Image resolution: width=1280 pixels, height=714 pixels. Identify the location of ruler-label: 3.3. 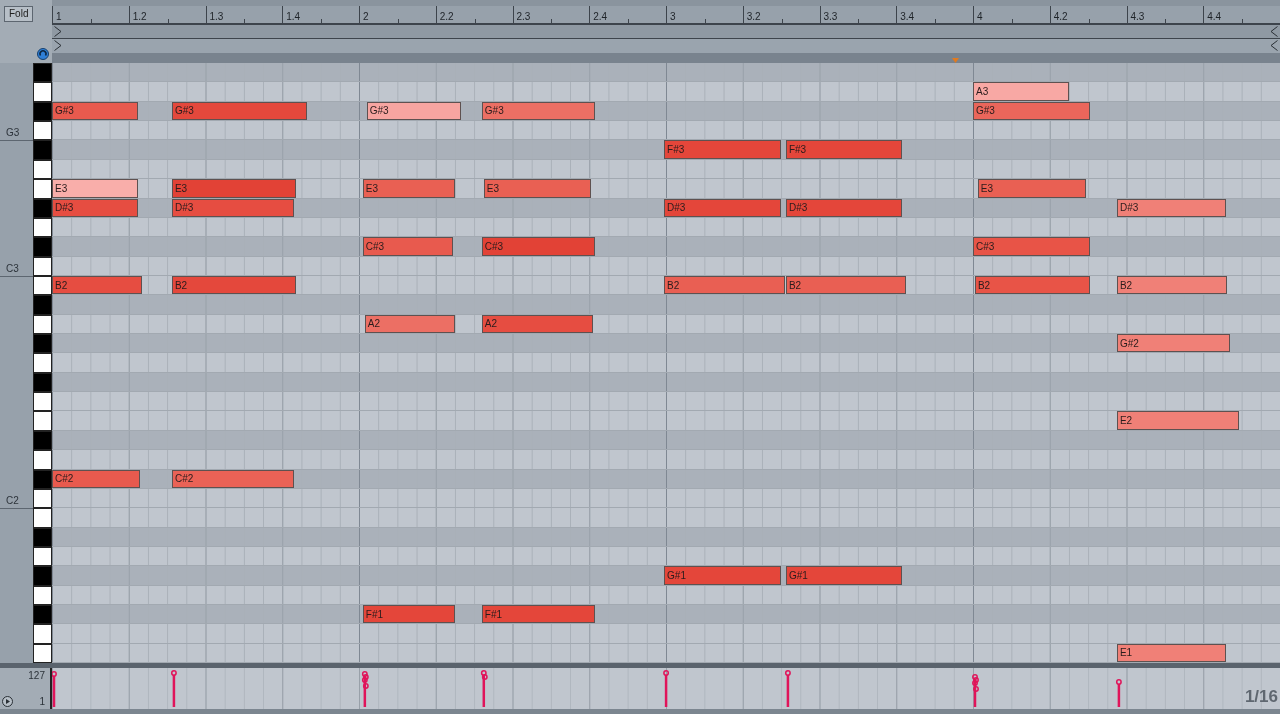
(830, 16).